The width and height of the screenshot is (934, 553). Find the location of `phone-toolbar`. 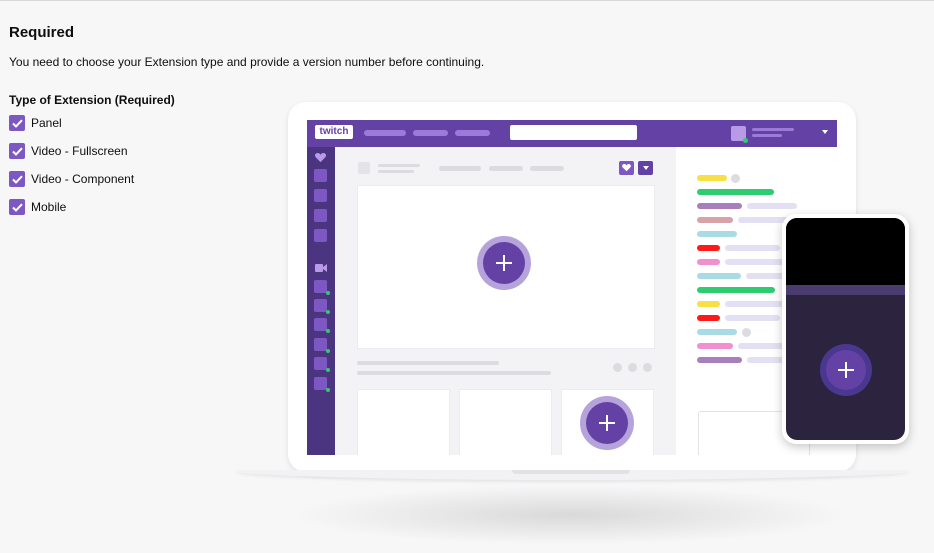

phone-toolbar is located at coordinates (845, 290).